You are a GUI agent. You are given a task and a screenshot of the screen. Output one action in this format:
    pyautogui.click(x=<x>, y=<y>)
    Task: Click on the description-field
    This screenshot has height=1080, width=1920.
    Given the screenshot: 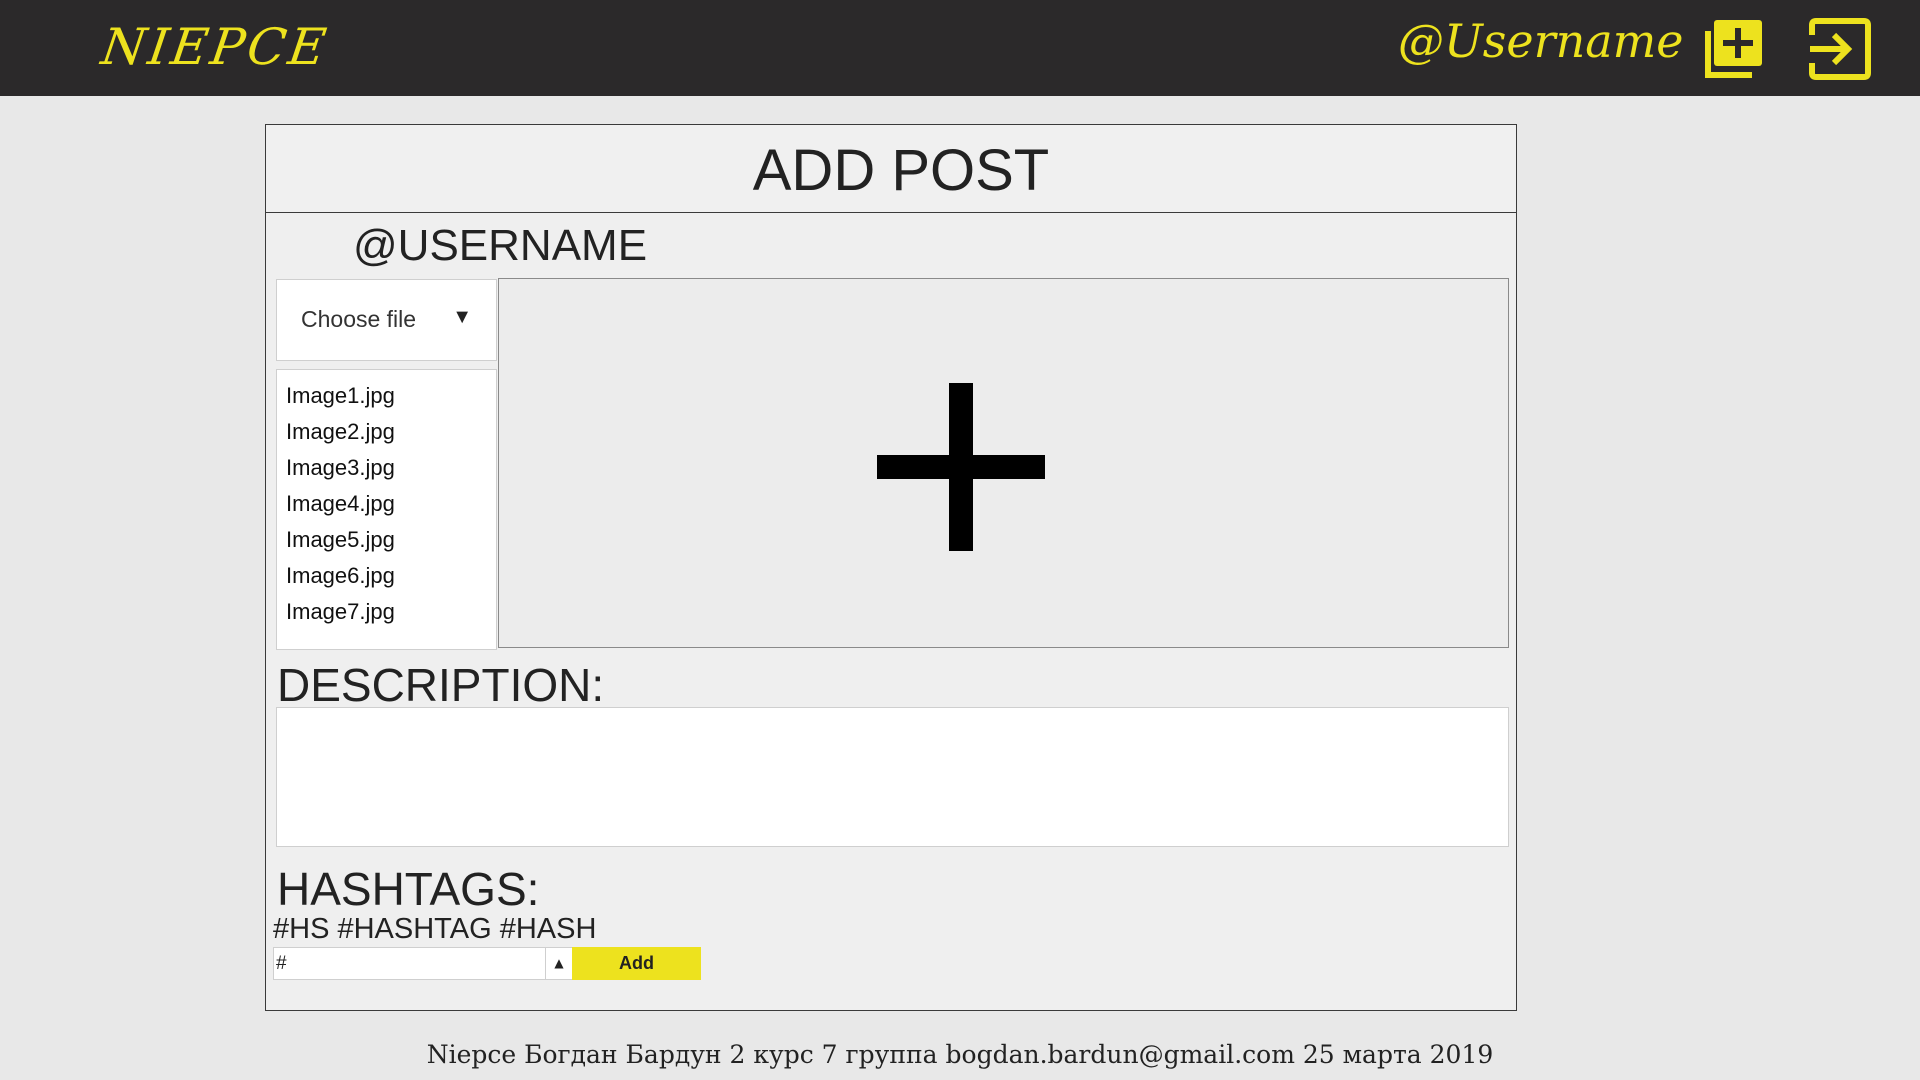 What is the action you would take?
    pyautogui.click(x=892, y=777)
    